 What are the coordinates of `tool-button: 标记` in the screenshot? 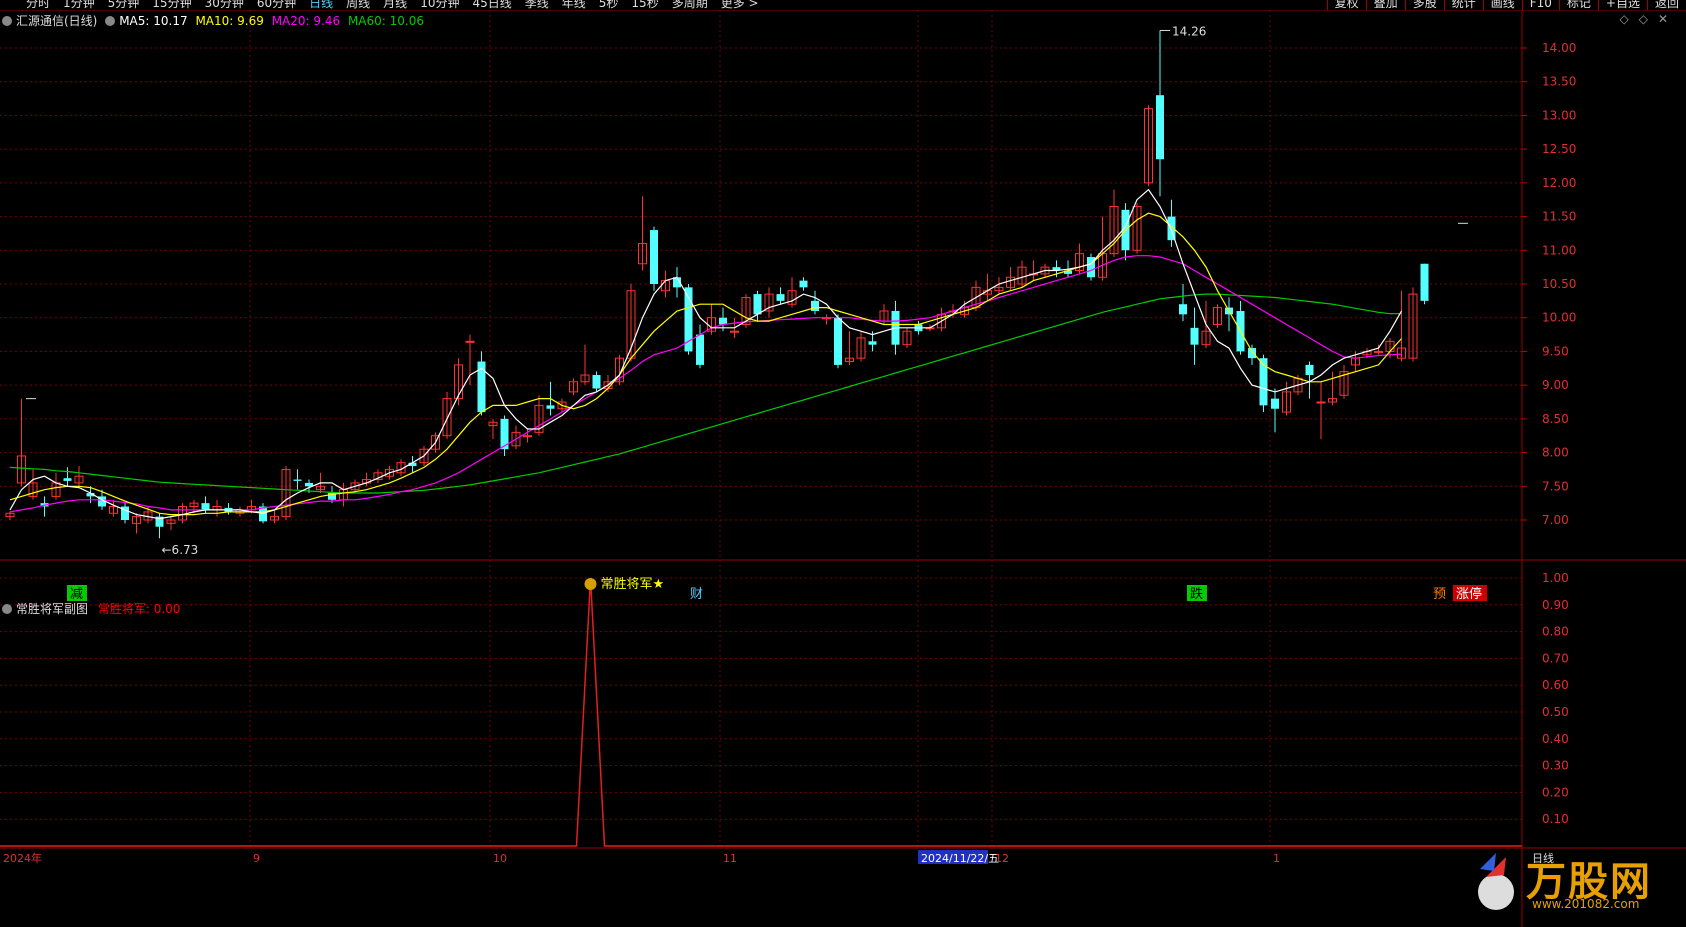 It's located at (1578, 5).